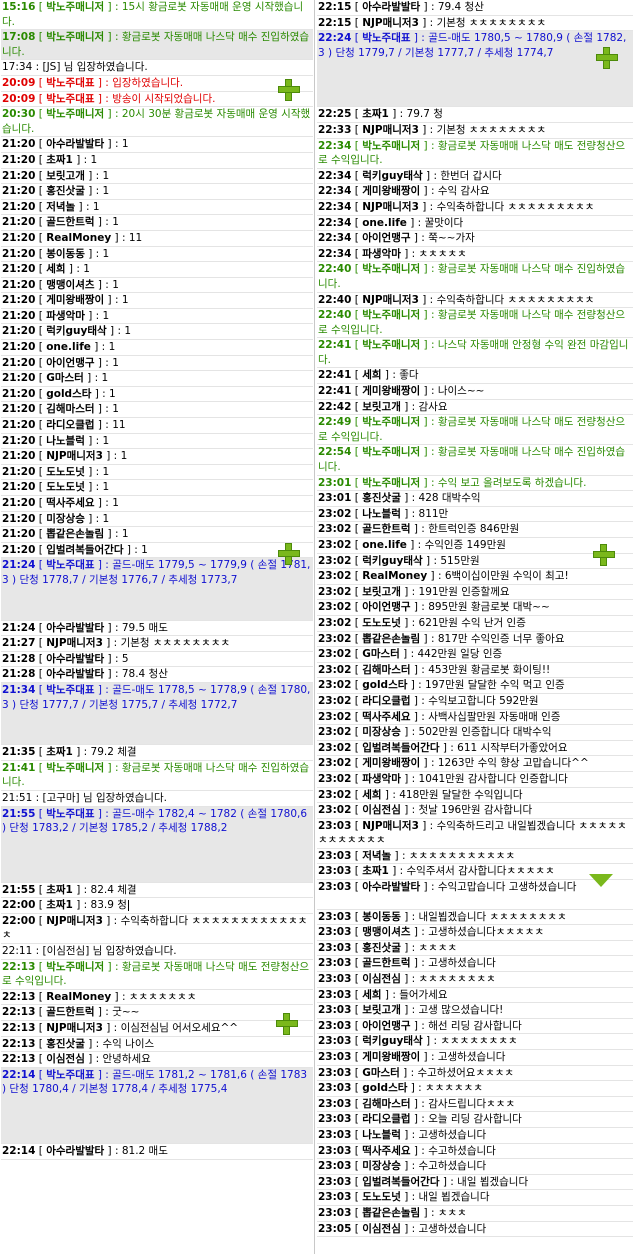 The width and height of the screenshot is (634, 1254). What do you see at coordinates (19, 627) in the screenshot?
I see `message-time: 21:24` at bounding box center [19, 627].